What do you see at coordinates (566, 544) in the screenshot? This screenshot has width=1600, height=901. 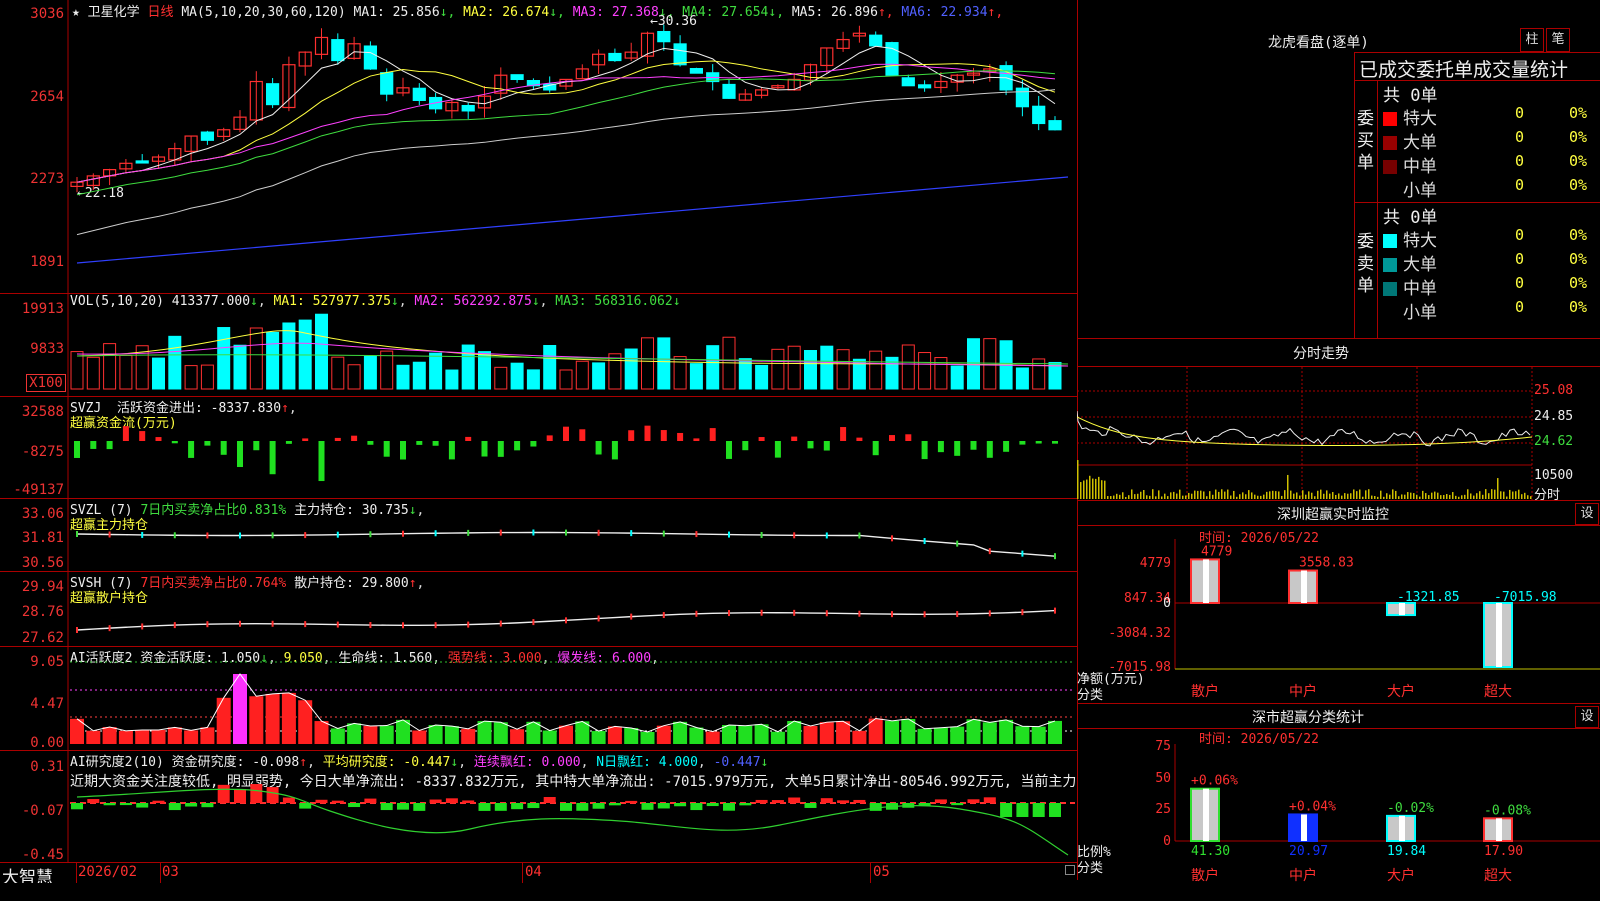 I see `trend-line` at bounding box center [566, 544].